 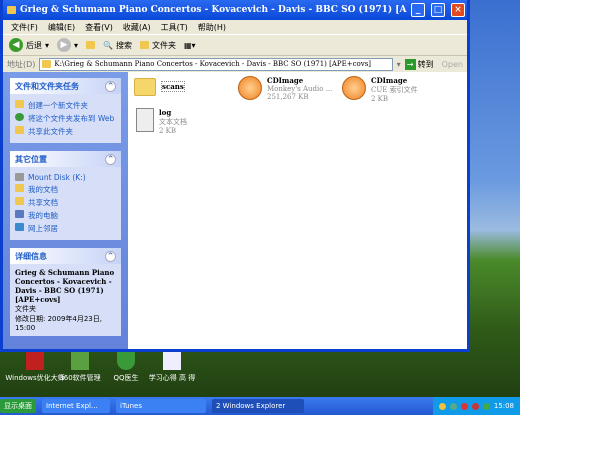 What do you see at coordinates (504, 406) in the screenshot?
I see `clock: 15:08` at bounding box center [504, 406].